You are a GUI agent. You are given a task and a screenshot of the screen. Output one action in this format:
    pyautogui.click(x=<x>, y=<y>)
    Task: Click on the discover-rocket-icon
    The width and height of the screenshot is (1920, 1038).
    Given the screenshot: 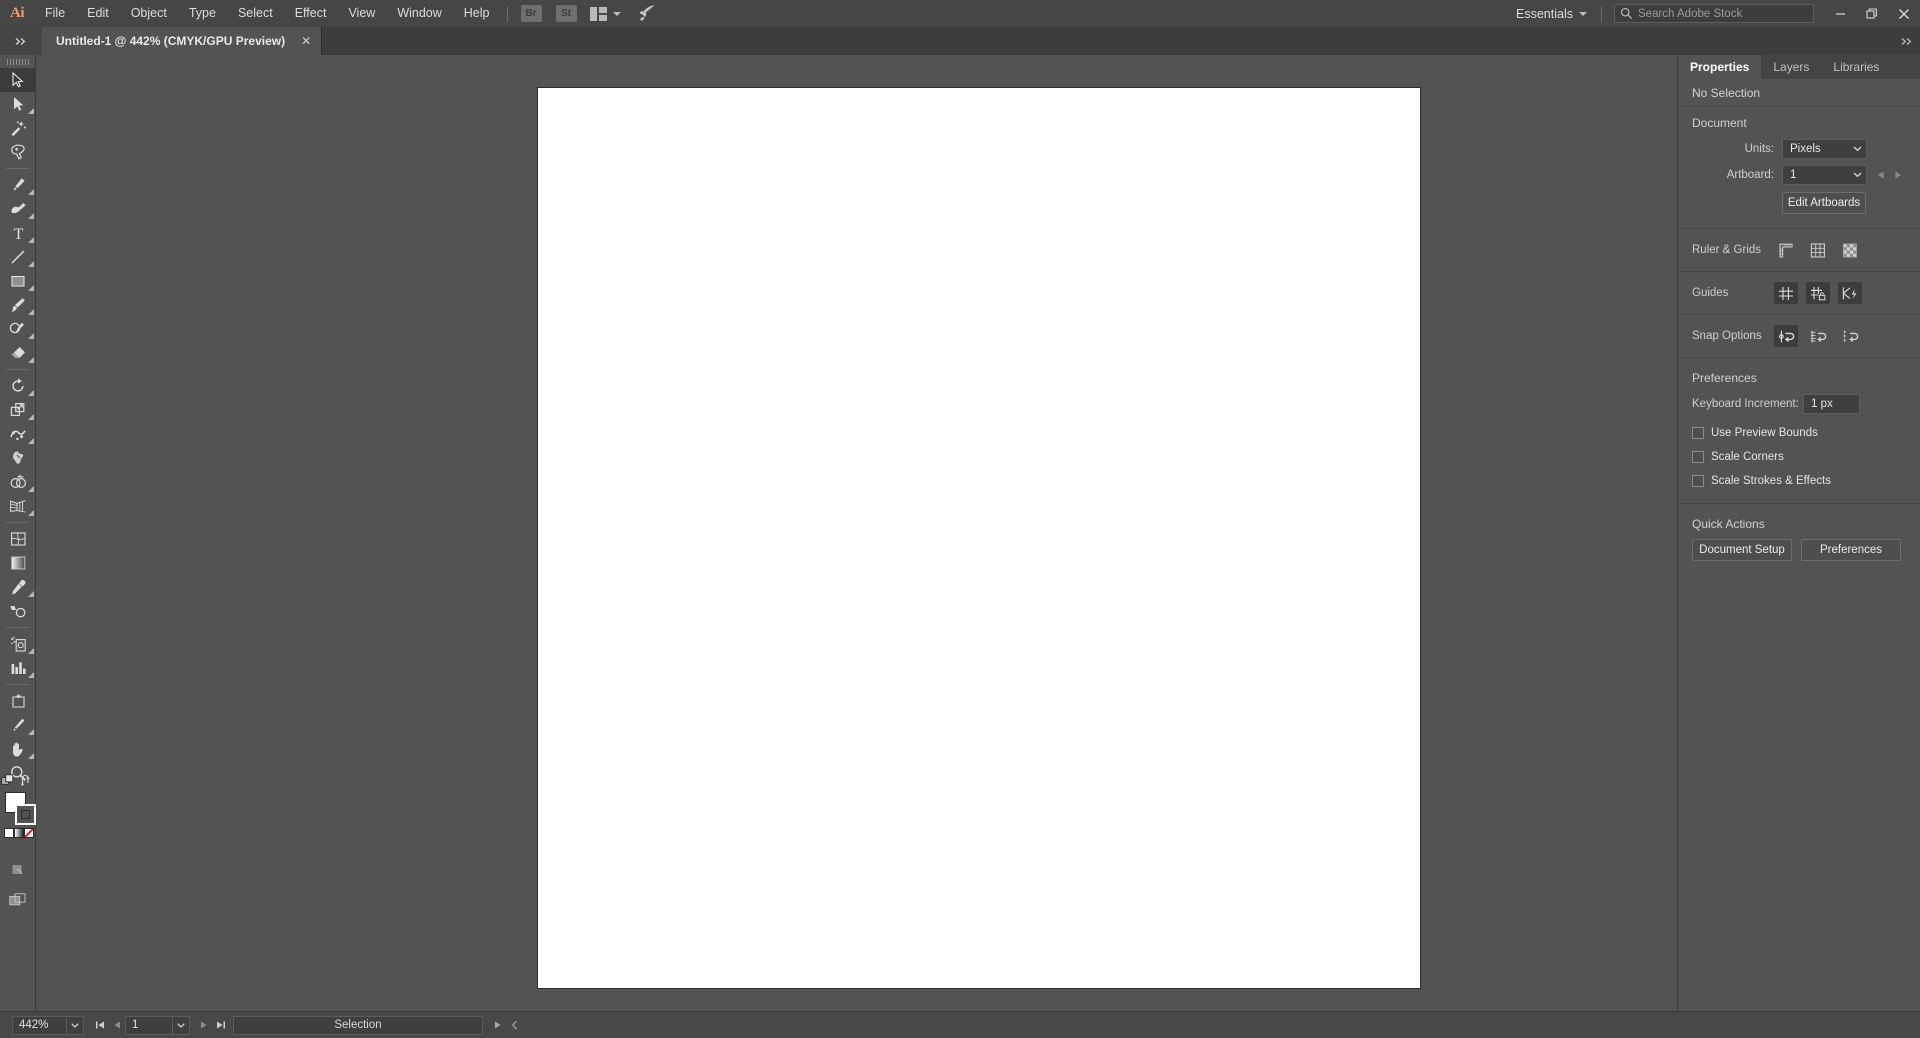 What is the action you would take?
    pyautogui.click(x=647, y=14)
    